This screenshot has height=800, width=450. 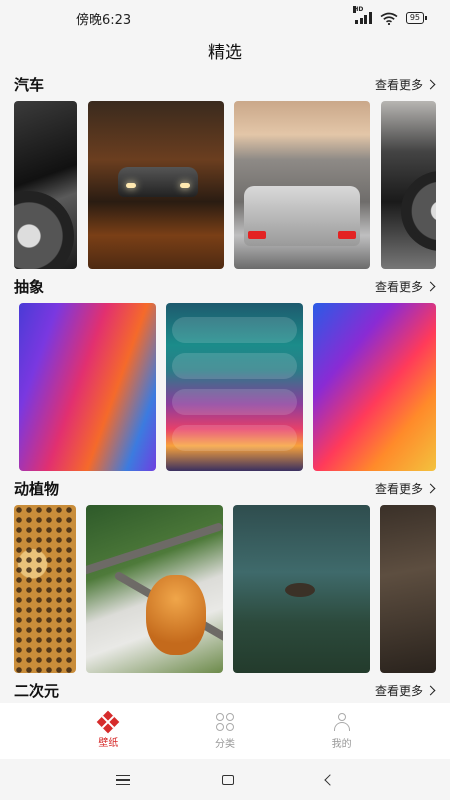 What do you see at coordinates (330, 780) in the screenshot?
I see `back-icon` at bounding box center [330, 780].